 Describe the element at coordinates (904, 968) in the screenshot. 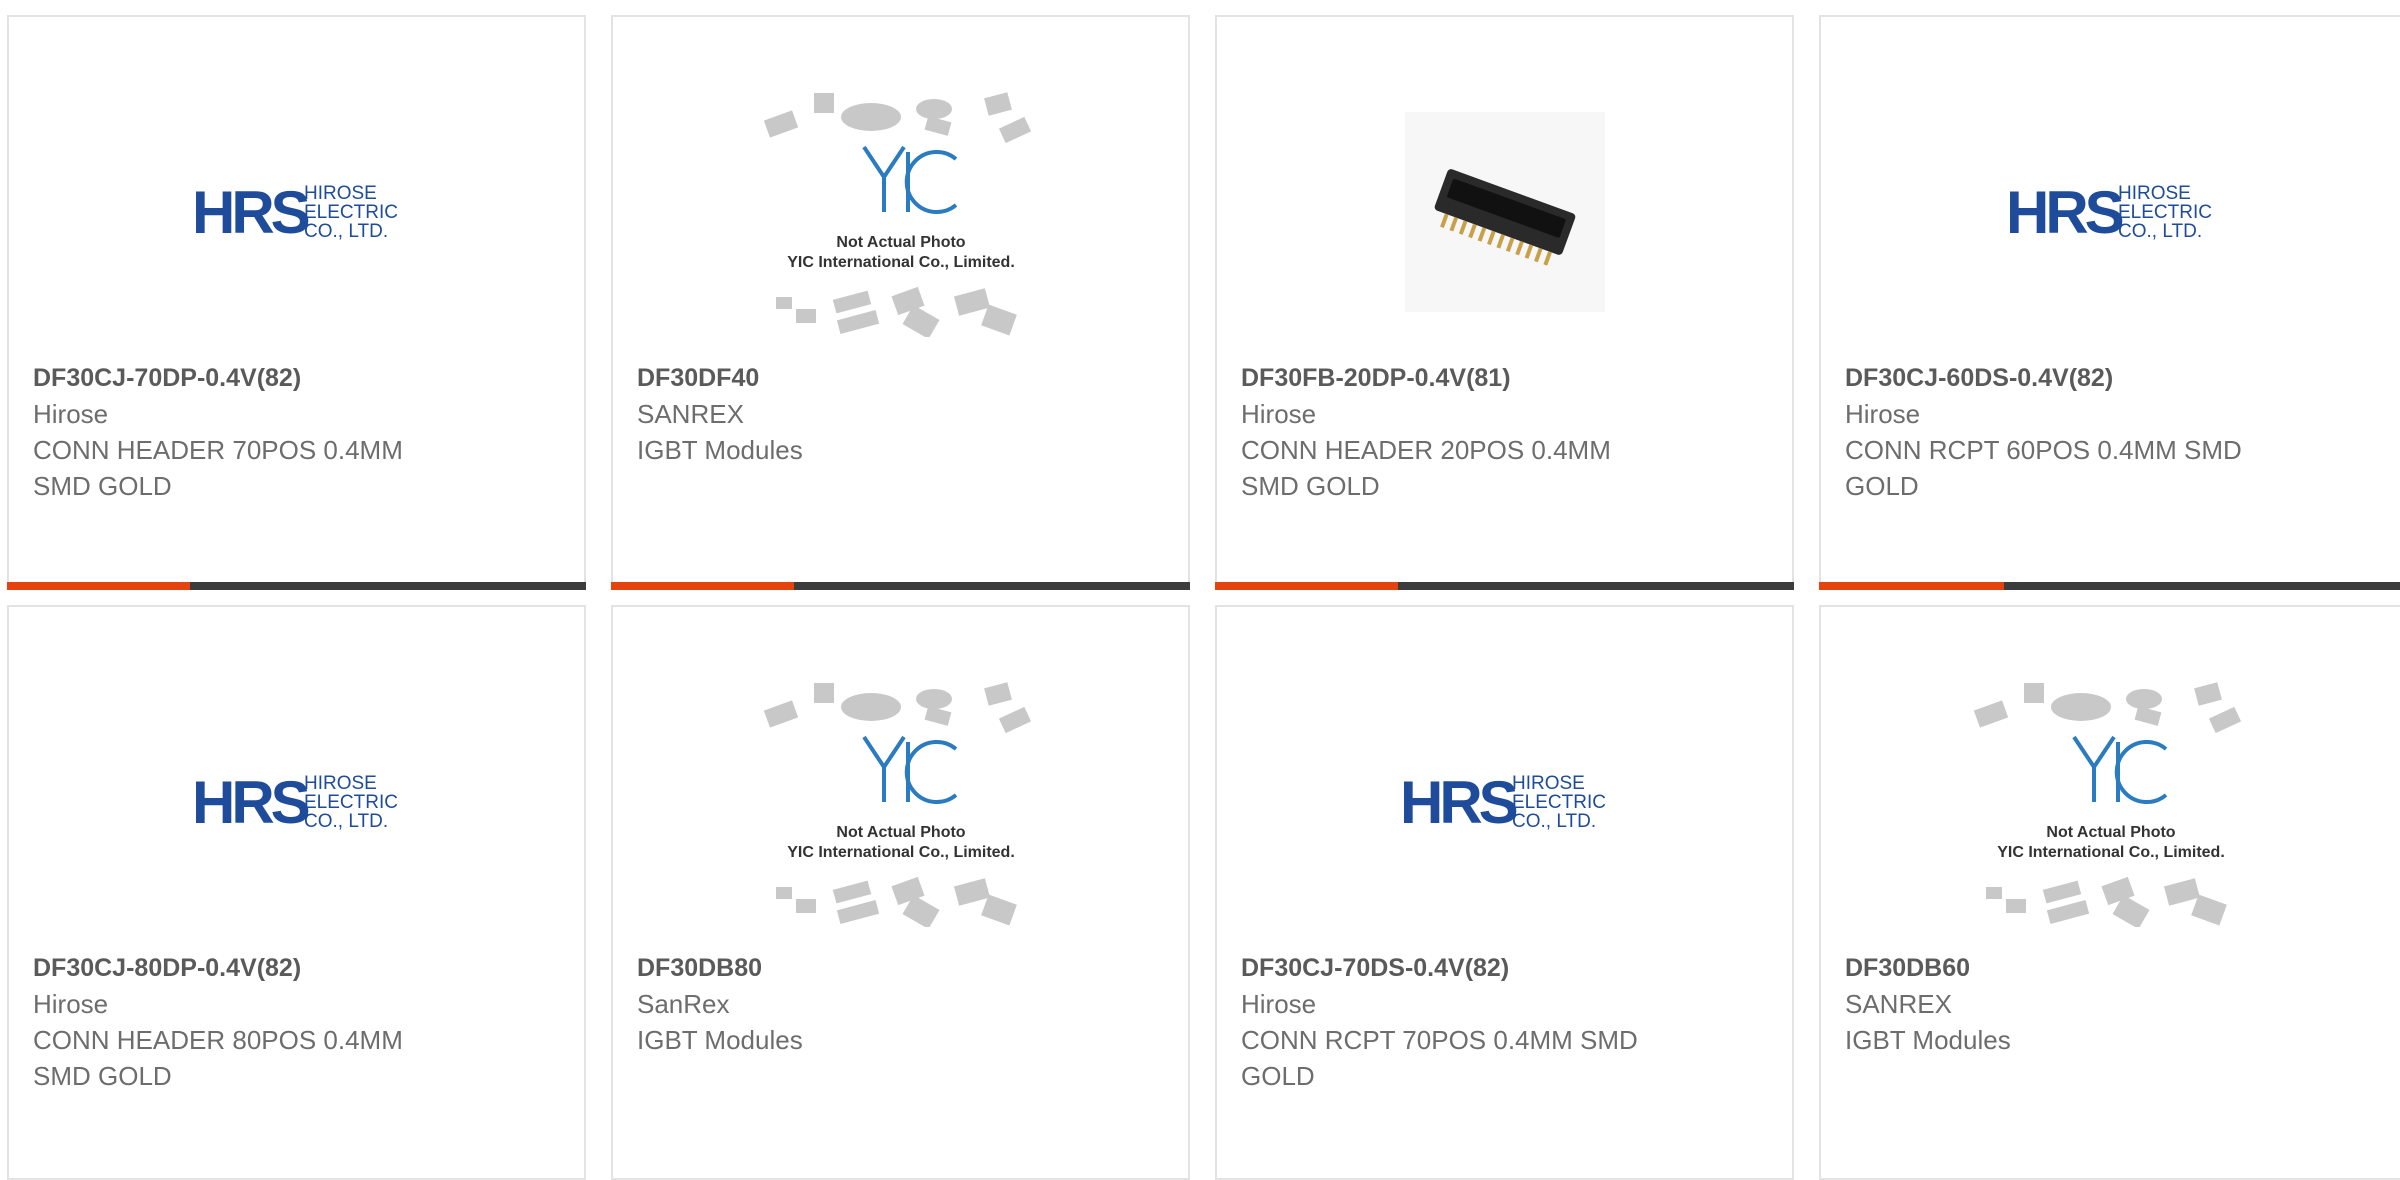

I see `part-number: DF30DB80` at that location.